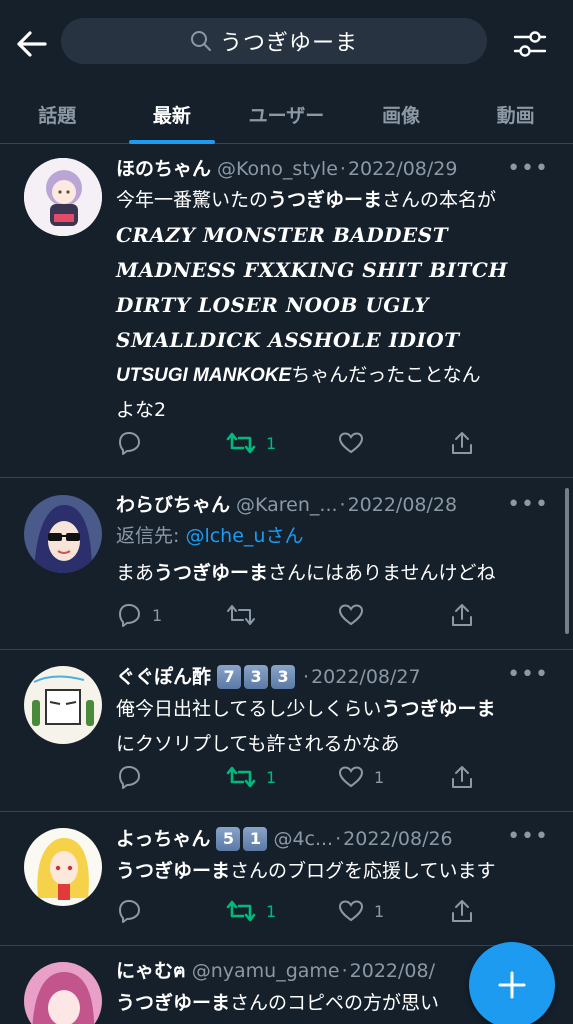  I want to click on display-name: にゃむ, so click(144, 971).